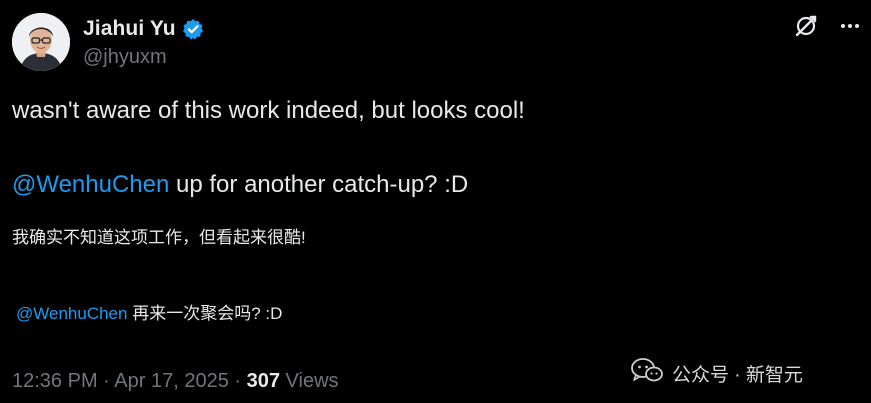 Image resolution: width=871 pixels, height=403 pixels. I want to click on tweet-meta: 12:36 PM · Apr 17, 2025 · 307 Views, so click(175, 381).